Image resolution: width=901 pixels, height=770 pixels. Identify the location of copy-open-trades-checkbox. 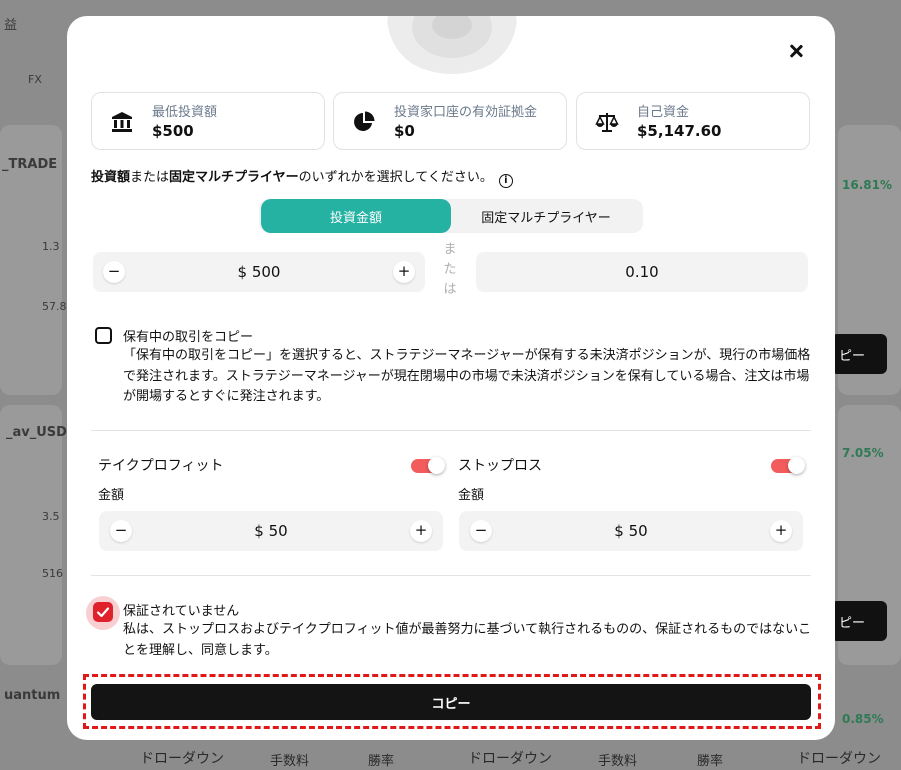
(103, 335).